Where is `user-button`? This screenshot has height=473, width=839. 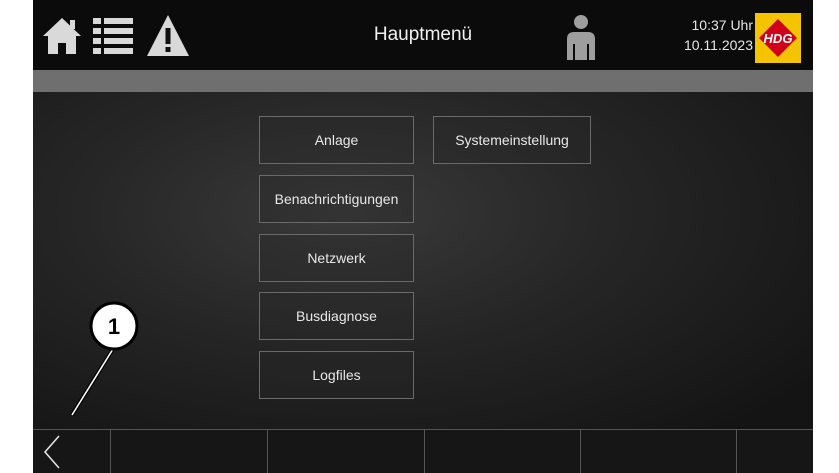 user-button is located at coordinates (581, 37).